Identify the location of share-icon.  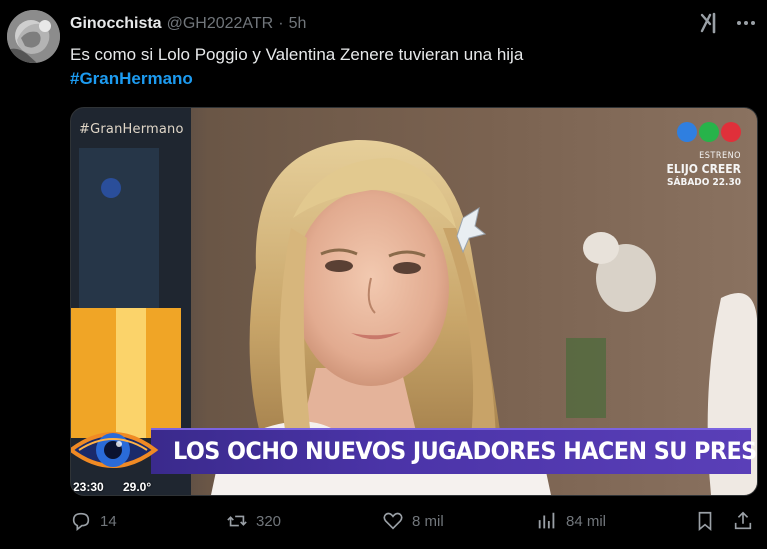
(743, 520).